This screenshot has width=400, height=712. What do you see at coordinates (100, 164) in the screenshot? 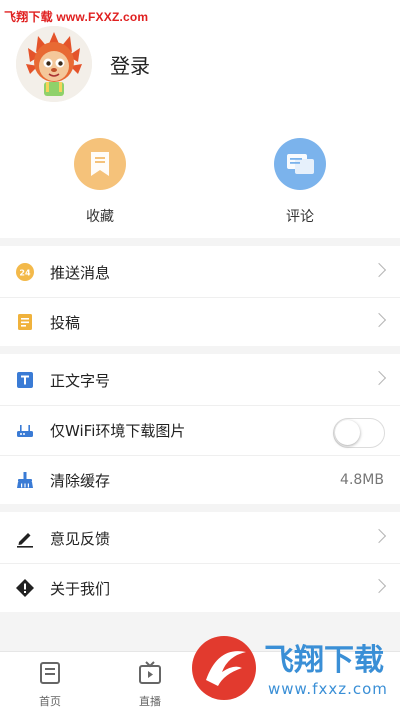
I see `bookmark-icon` at bounding box center [100, 164].